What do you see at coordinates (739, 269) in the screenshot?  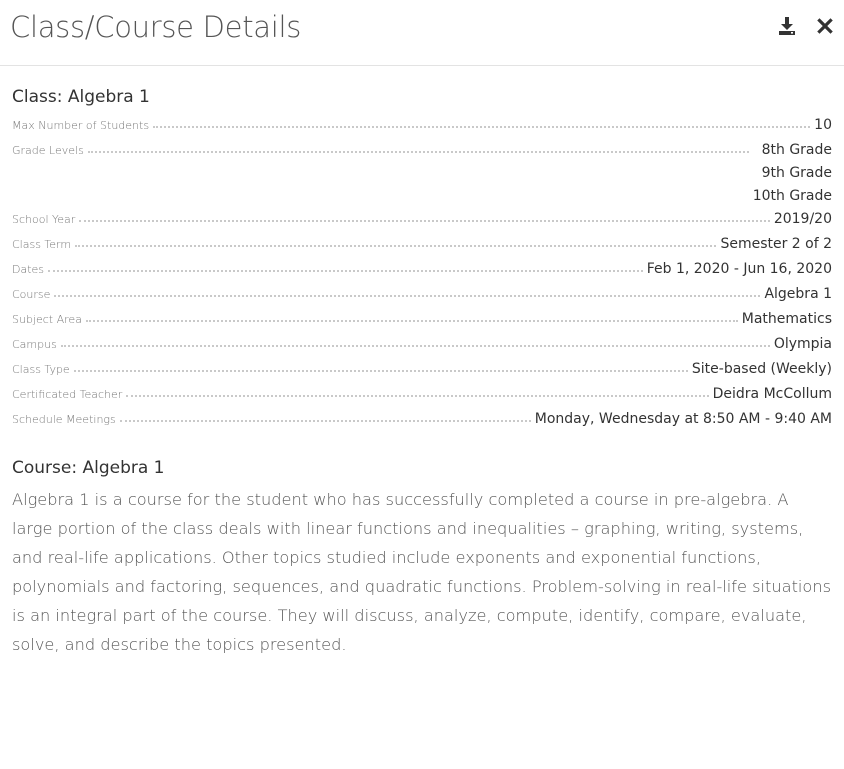 I see `detail-value: Feb 1, 2020 - Jun 16, 2020` at bounding box center [739, 269].